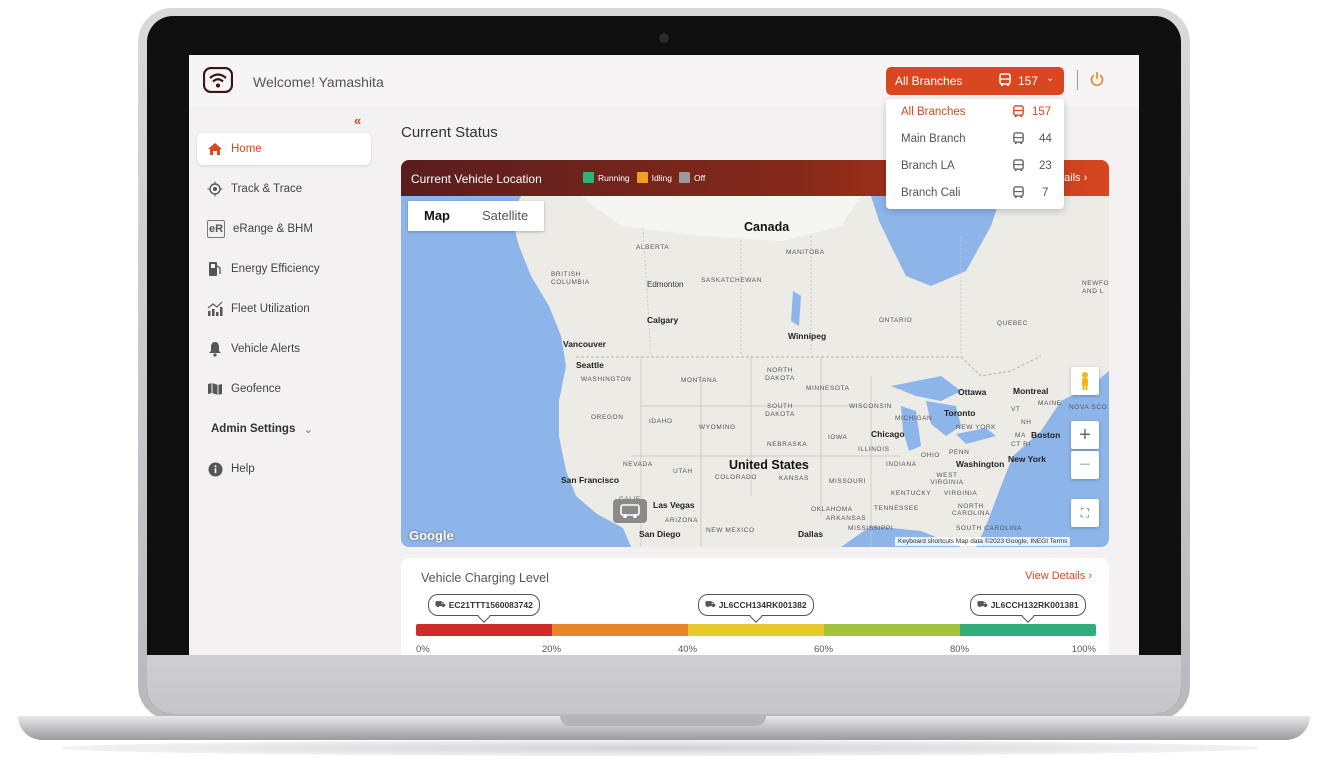 The width and height of the screenshot is (1318, 772). Describe the element at coordinates (505, 216) in the screenshot. I see `tab-satellite: Satellite` at that location.